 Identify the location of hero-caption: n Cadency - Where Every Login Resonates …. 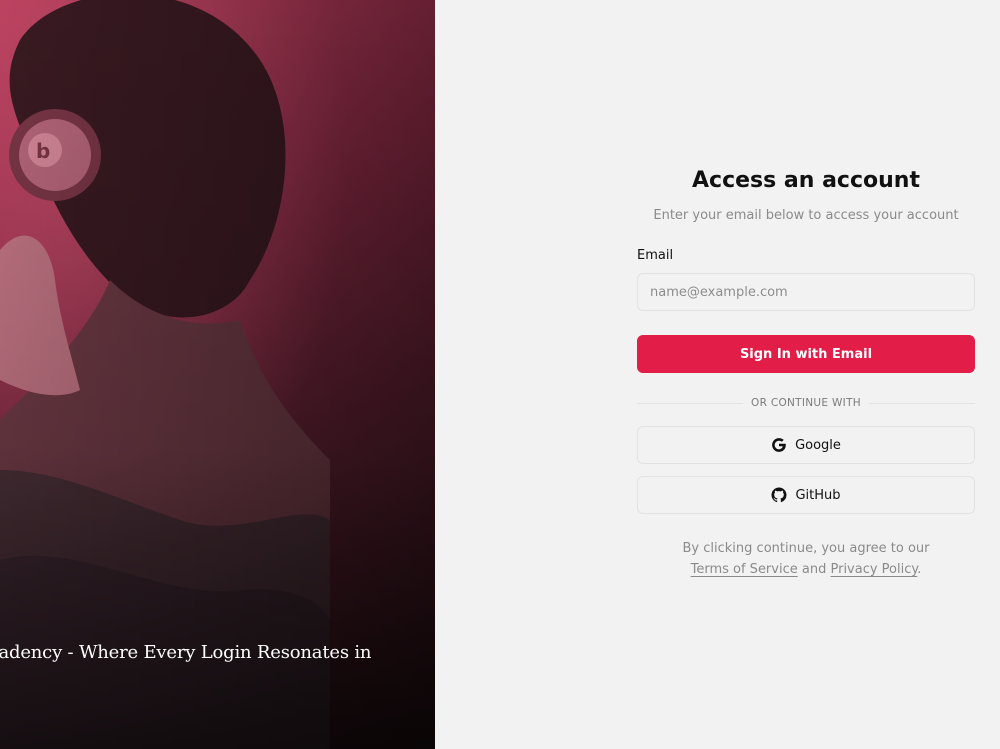
(186, 652).